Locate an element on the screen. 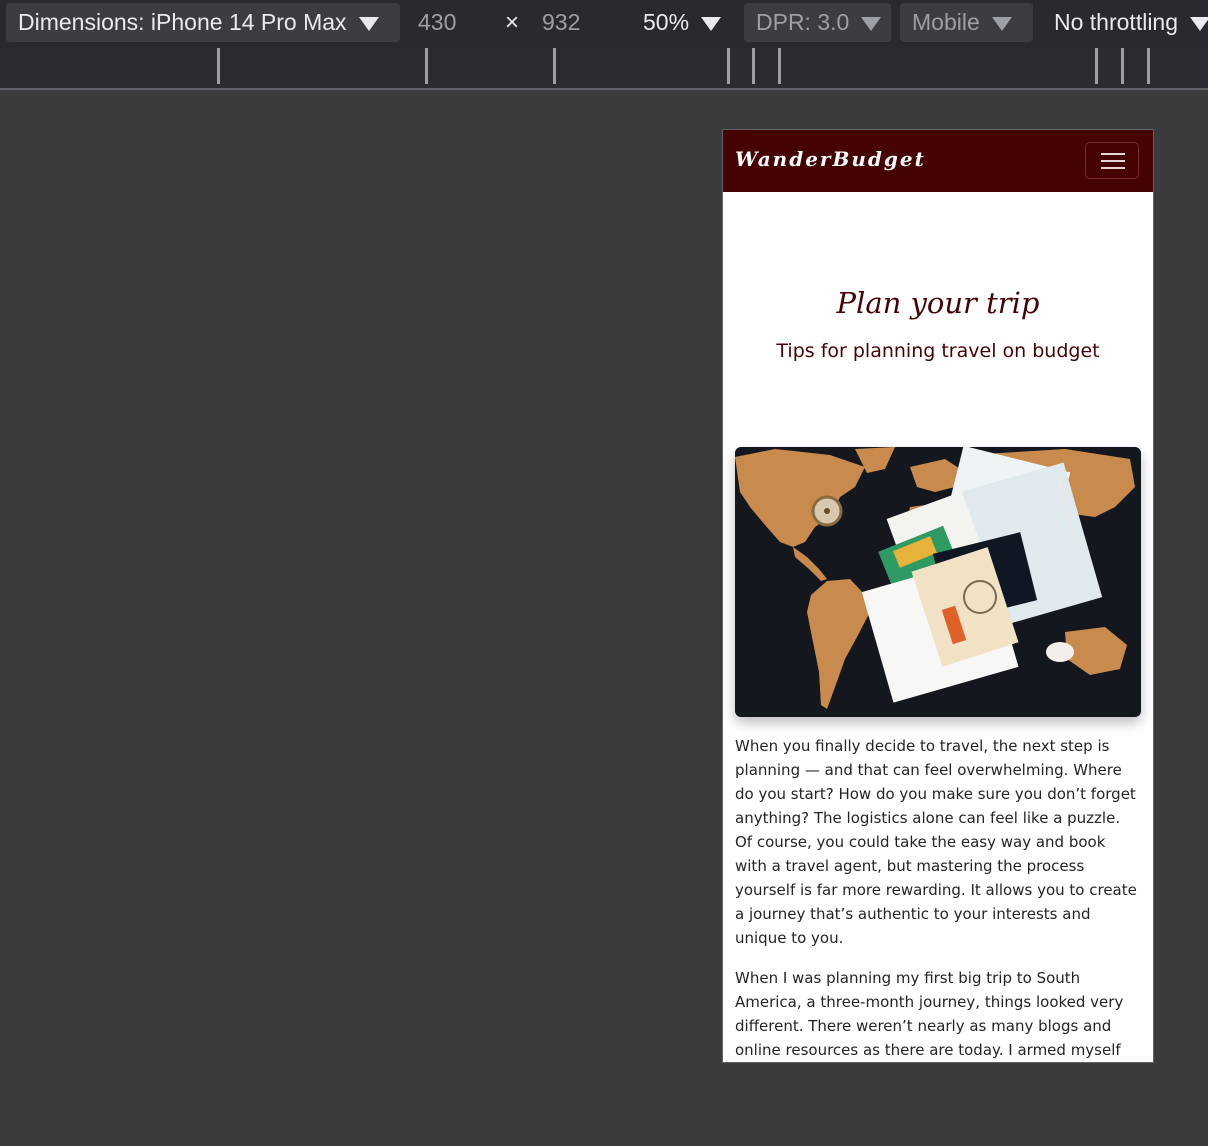 The height and width of the screenshot is (1146, 1208). throttling-select: No throttling is located at coordinates (1131, 22).